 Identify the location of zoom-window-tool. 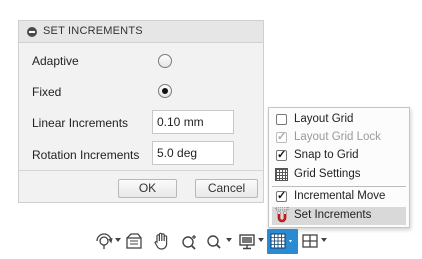
(190, 241).